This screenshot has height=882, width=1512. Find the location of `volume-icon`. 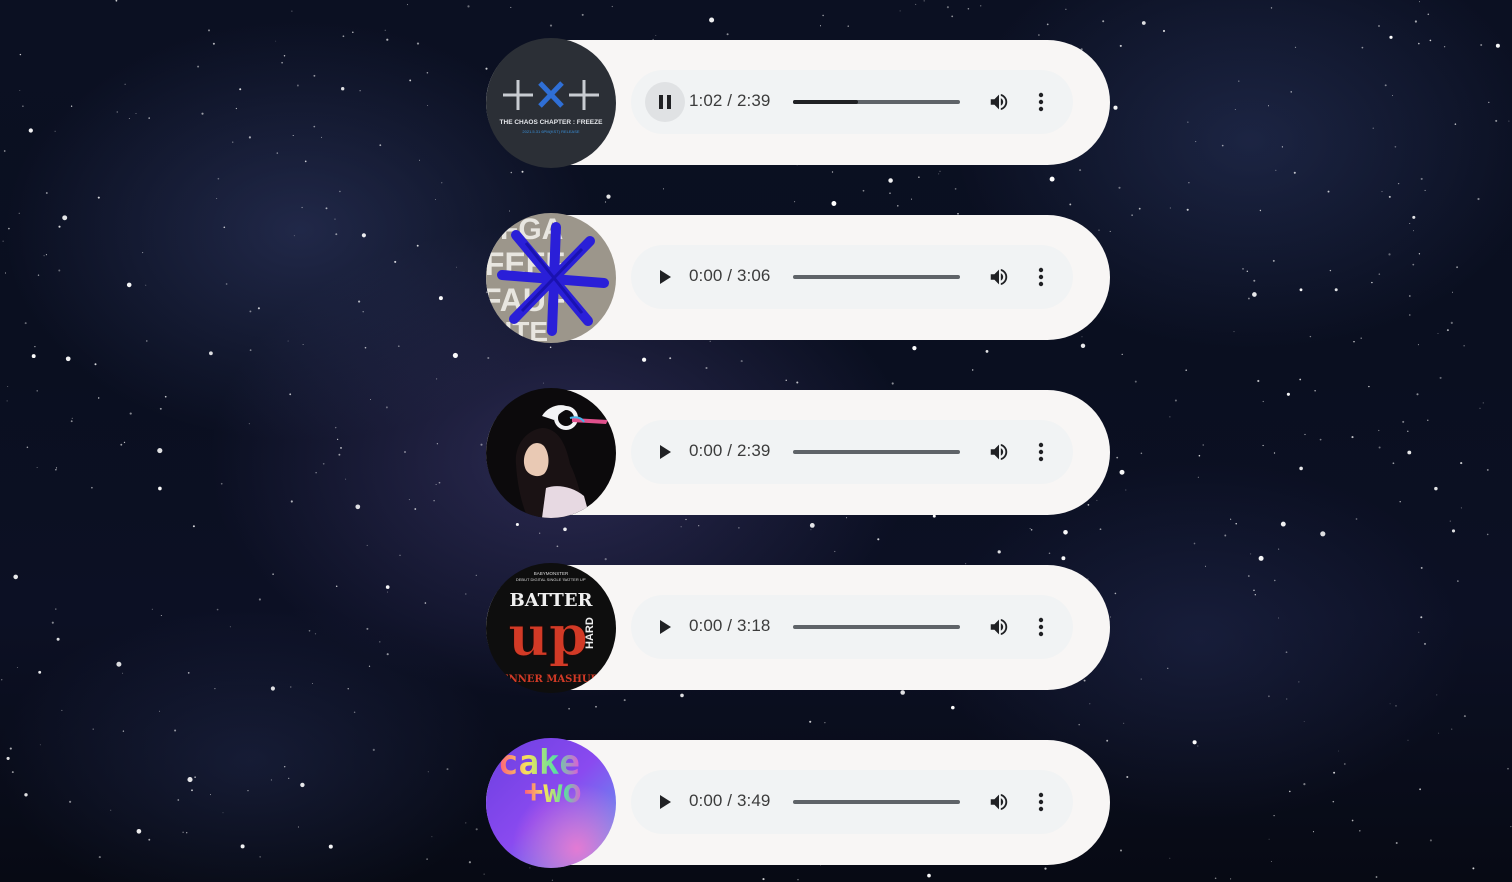

volume-icon is located at coordinates (999, 102).